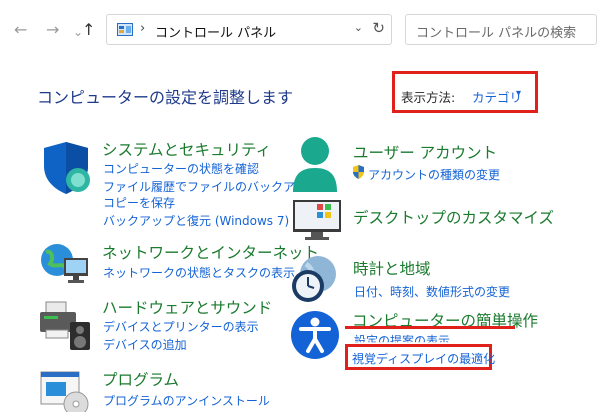 The image size is (600, 412). What do you see at coordinates (496, 33) in the screenshot?
I see `search-placeholder: コントロール パネルの検索` at bounding box center [496, 33].